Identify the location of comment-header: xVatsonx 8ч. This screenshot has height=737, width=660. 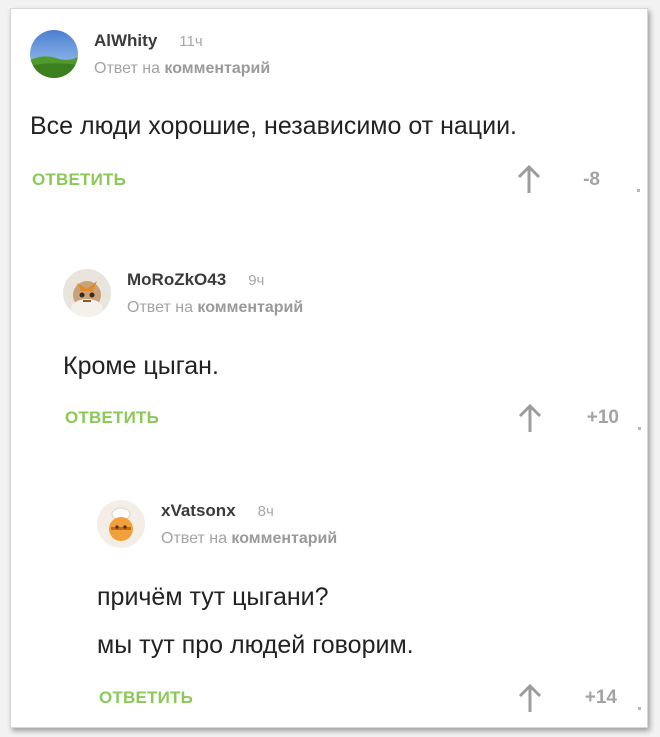
(217, 511).